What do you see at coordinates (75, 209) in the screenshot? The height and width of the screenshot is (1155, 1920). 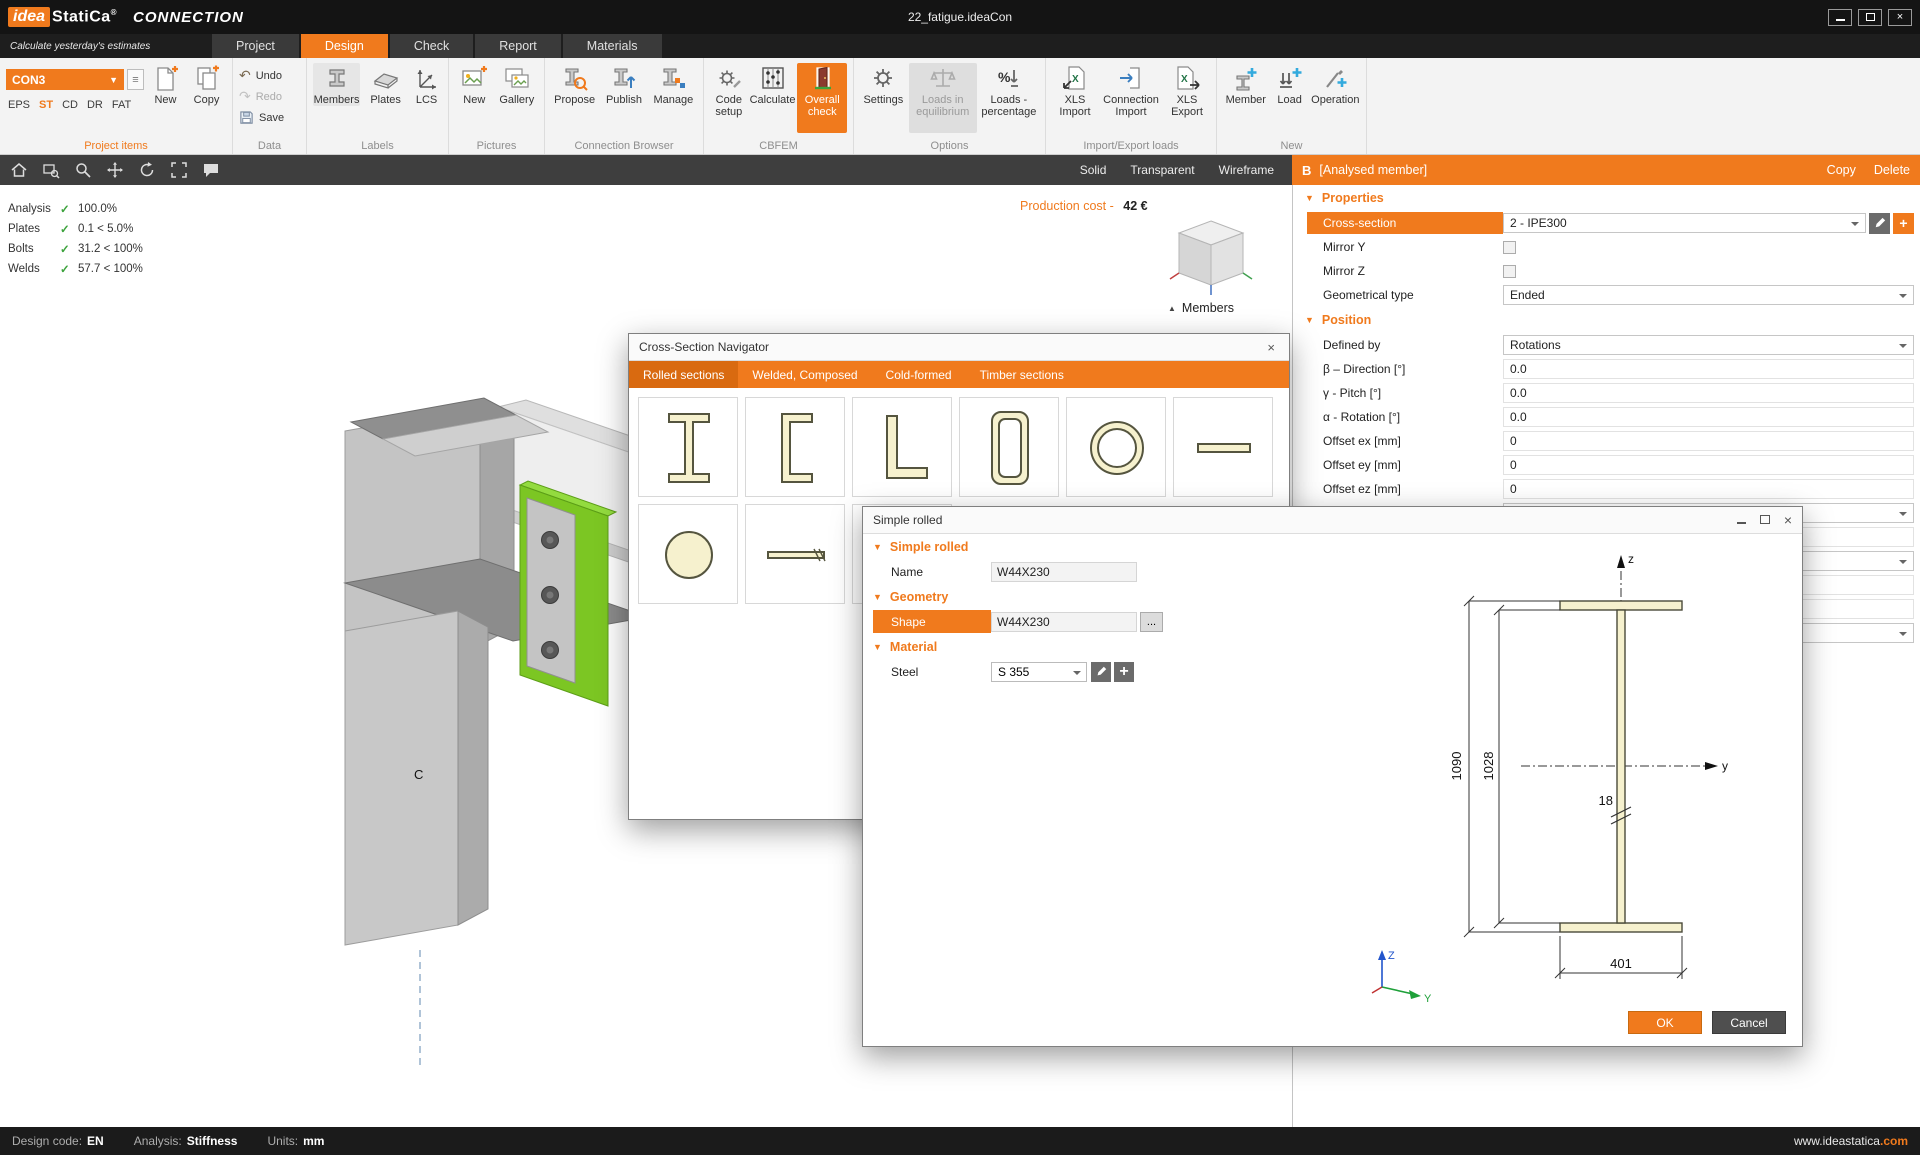 I see `result-analysis: Analysis ✓ 100.0%` at bounding box center [75, 209].